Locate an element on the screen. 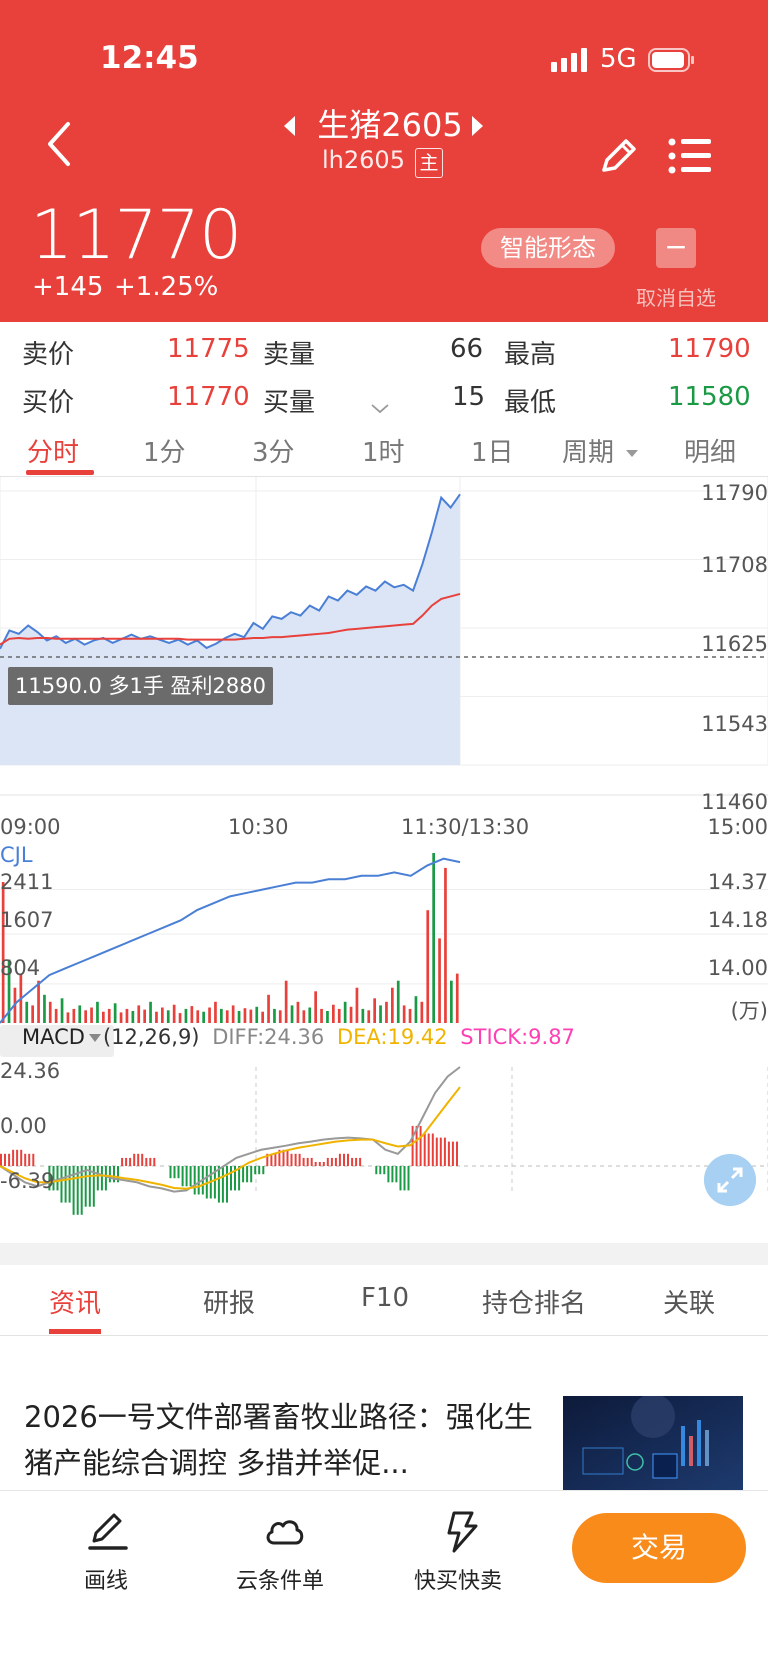  list-menu-icon is located at coordinates (690, 156).